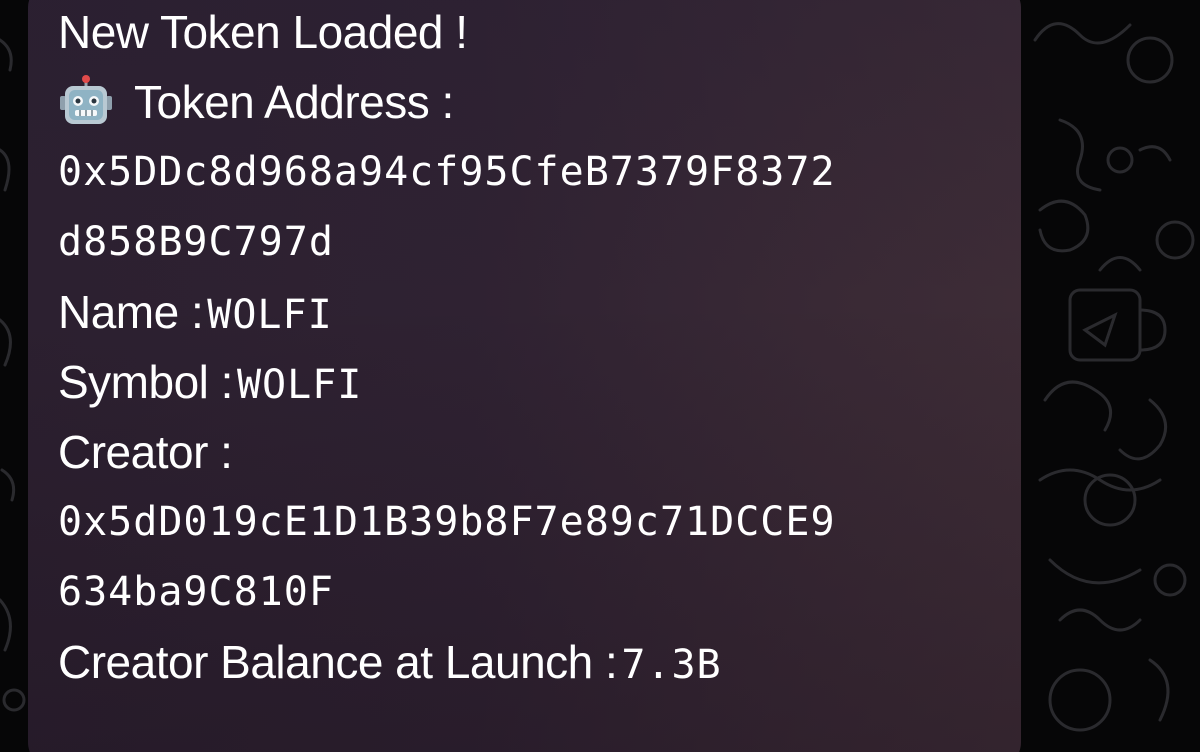 This screenshot has height=752, width=1200. Describe the element at coordinates (145, 382) in the screenshot. I see `symbol-label: Symbol :` at that location.